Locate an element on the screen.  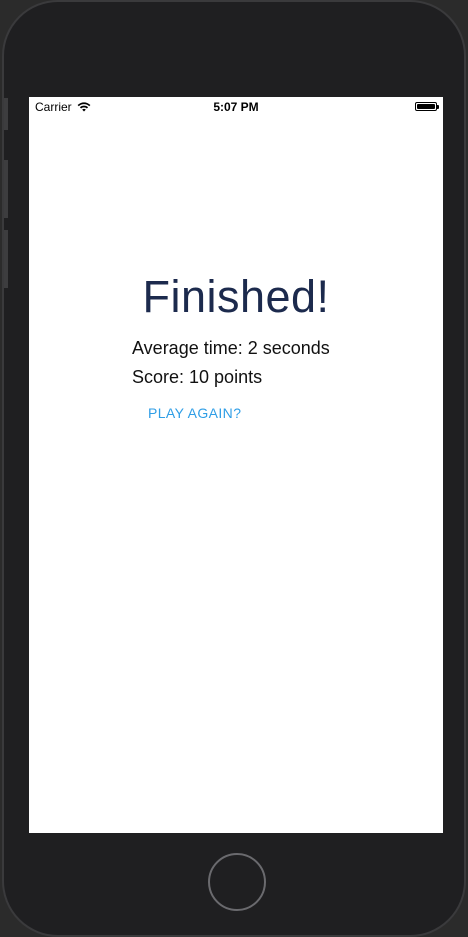
average-time-text: Average time: 2 seconds is located at coordinates (231, 348).